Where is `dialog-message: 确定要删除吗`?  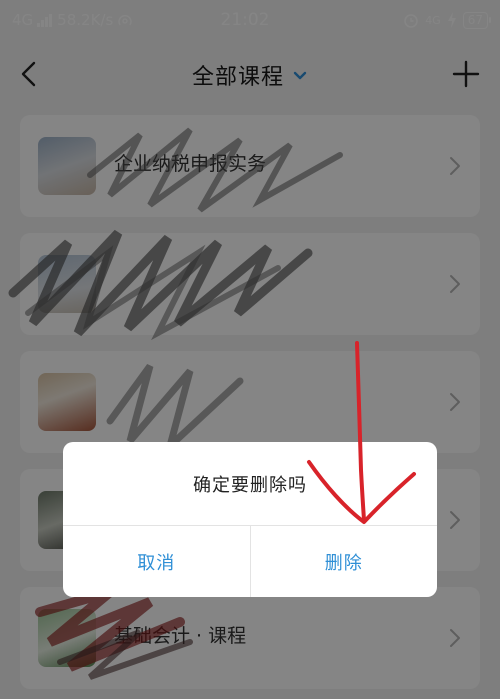
dialog-message: 确定要删除吗 is located at coordinates (250, 484).